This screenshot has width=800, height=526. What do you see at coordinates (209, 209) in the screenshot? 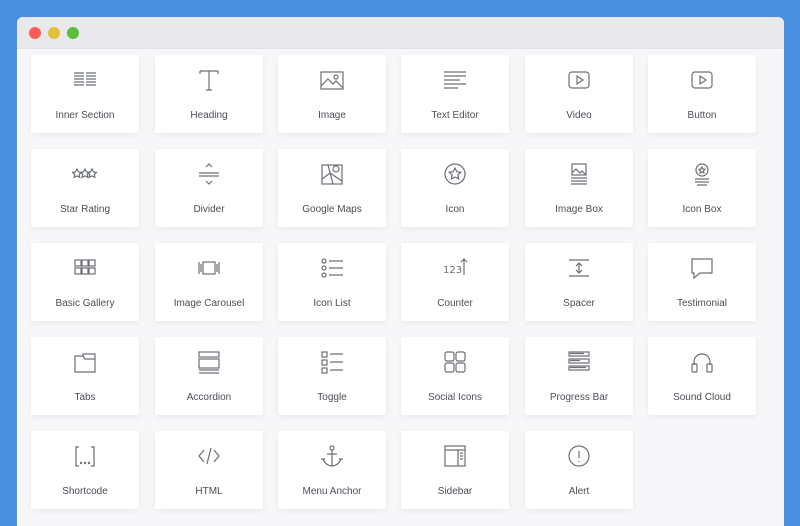
I see `widget-label: Divider` at bounding box center [209, 209].